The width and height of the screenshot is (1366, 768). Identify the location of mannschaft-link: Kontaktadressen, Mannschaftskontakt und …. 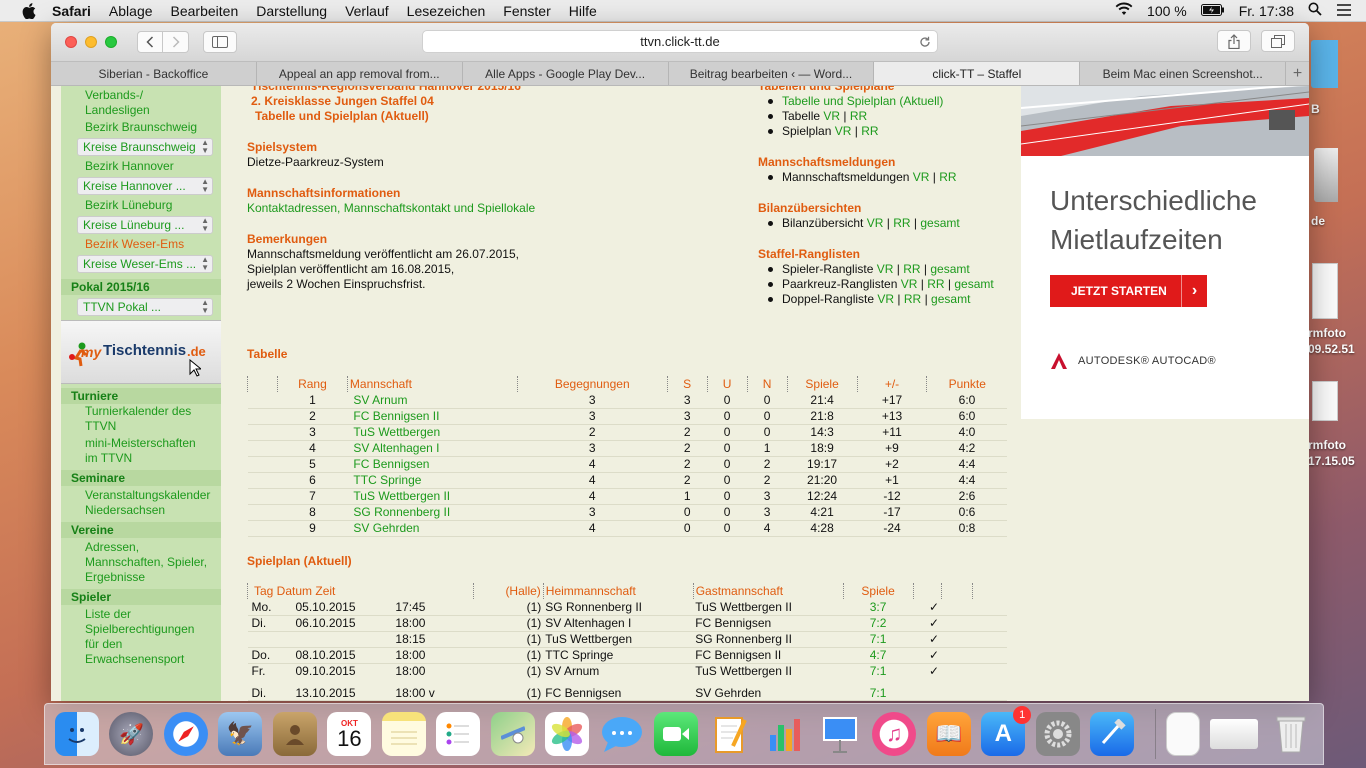
(487, 208).